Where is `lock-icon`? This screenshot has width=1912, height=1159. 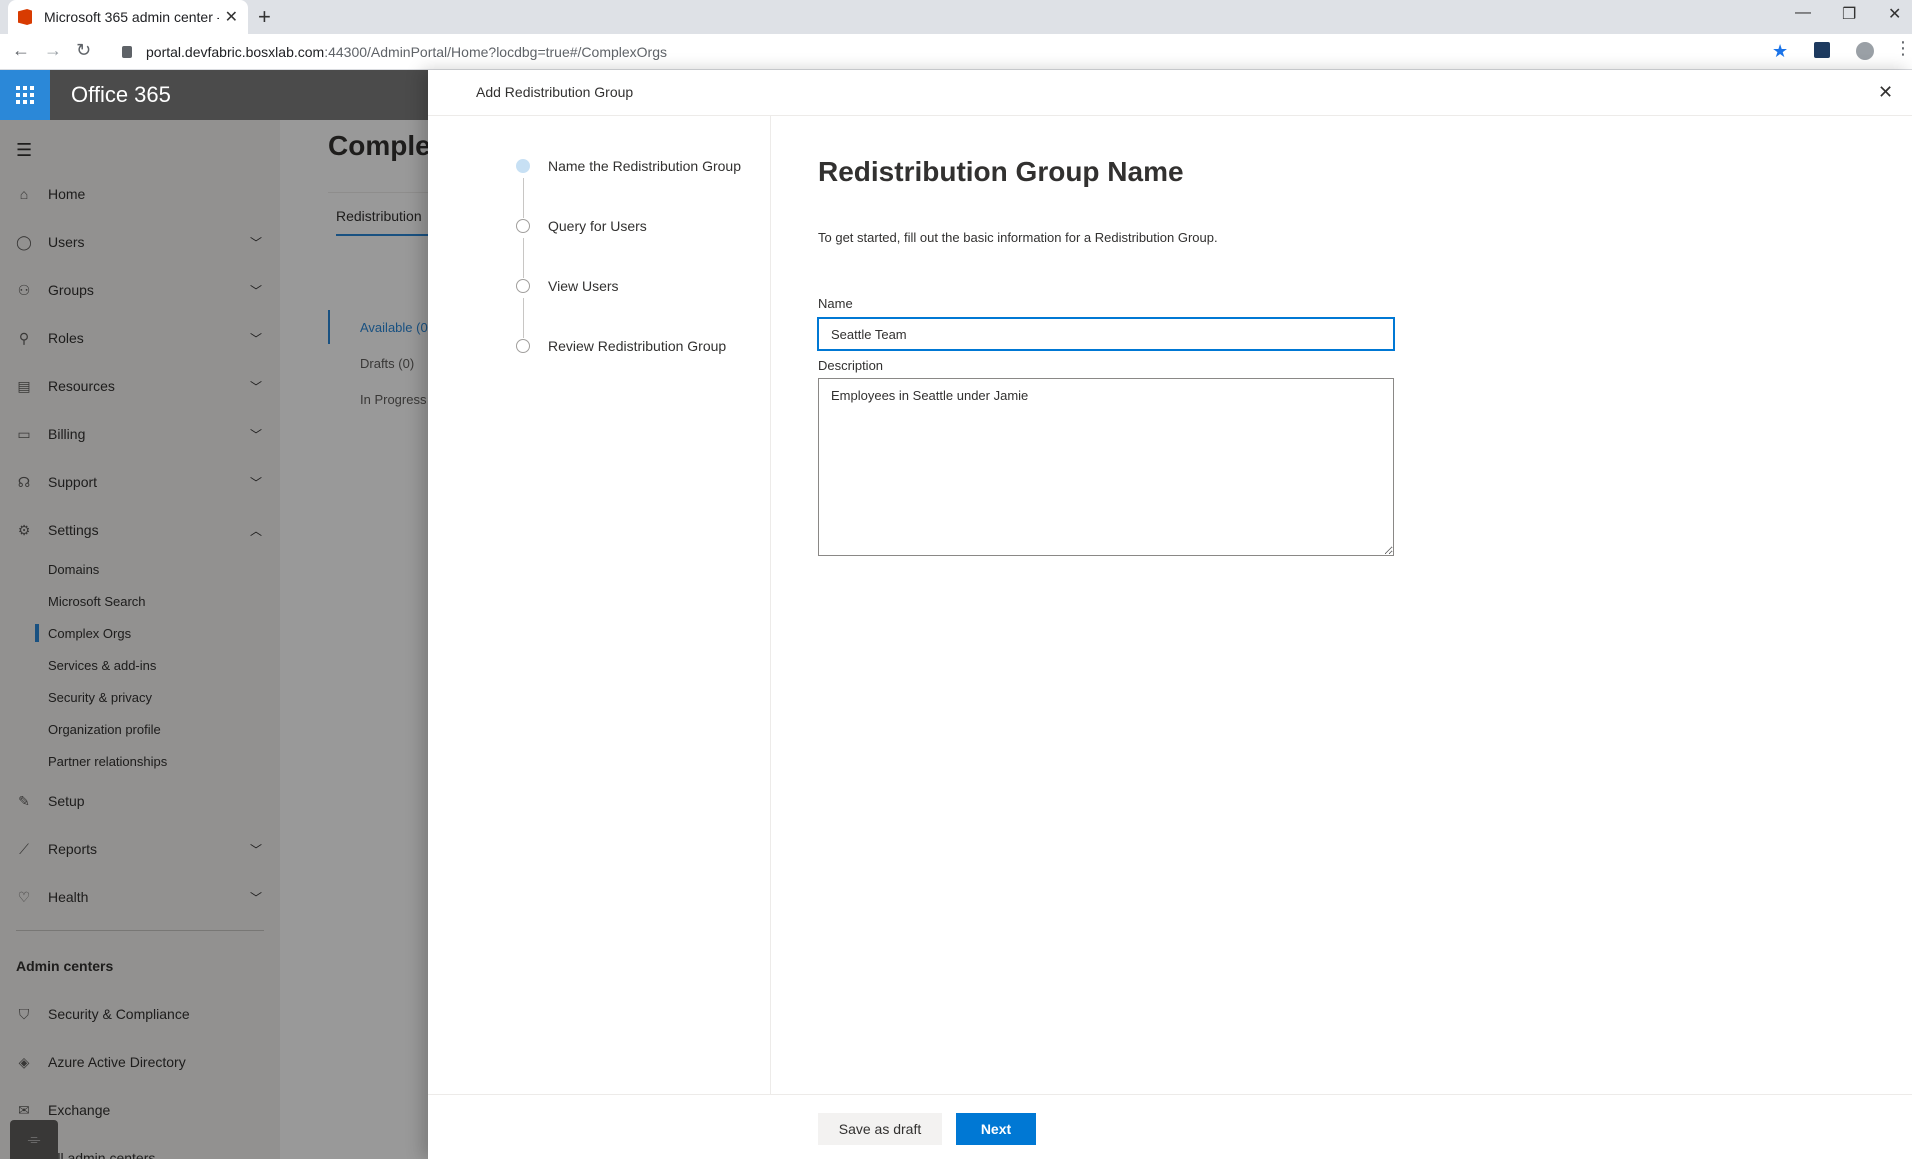
lock-icon is located at coordinates (127, 52).